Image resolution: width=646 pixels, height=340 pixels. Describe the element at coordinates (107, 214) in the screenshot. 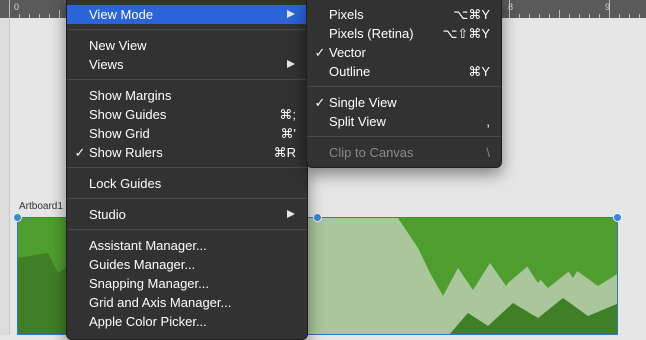

I see `menu-item-label: Studio` at that location.